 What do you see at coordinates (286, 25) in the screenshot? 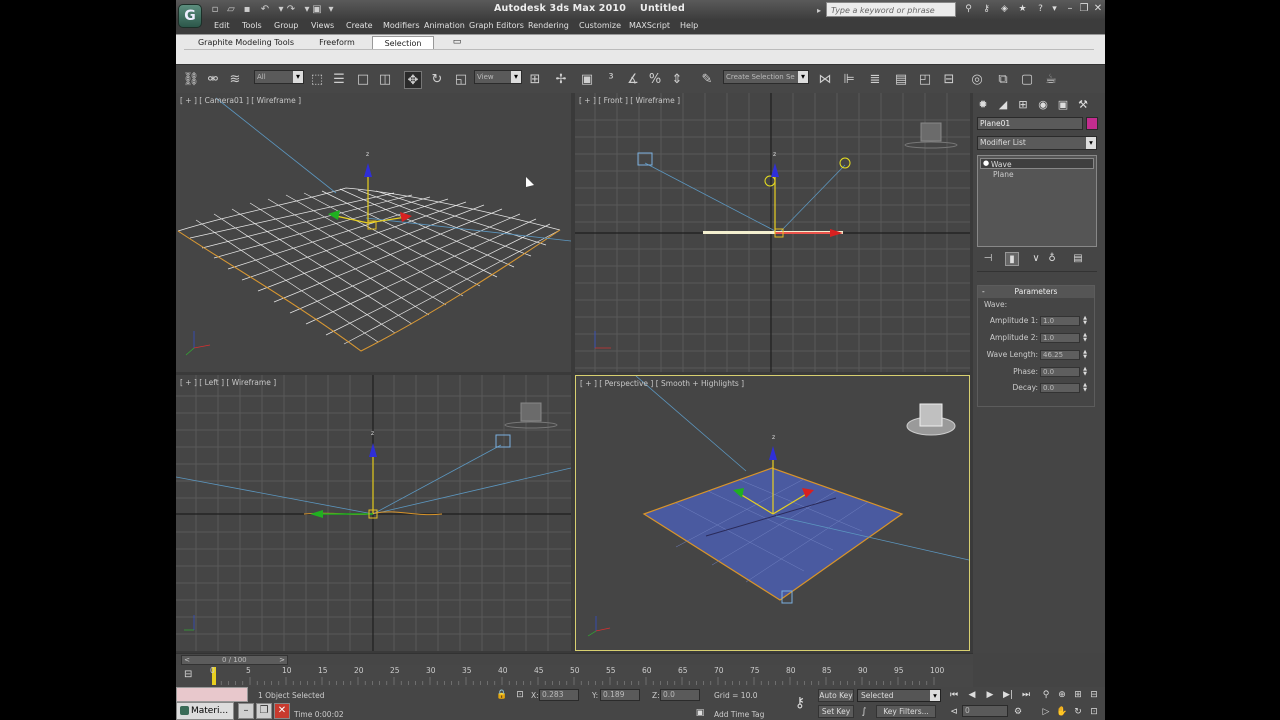
I see `menu-group: Group` at bounding box center [286, 25].